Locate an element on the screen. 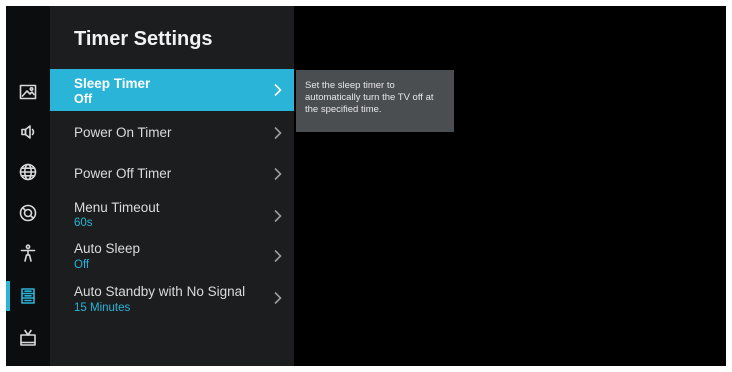 This screenshot has width=732, height=372. support-icon is located at coordinates (28, 213).